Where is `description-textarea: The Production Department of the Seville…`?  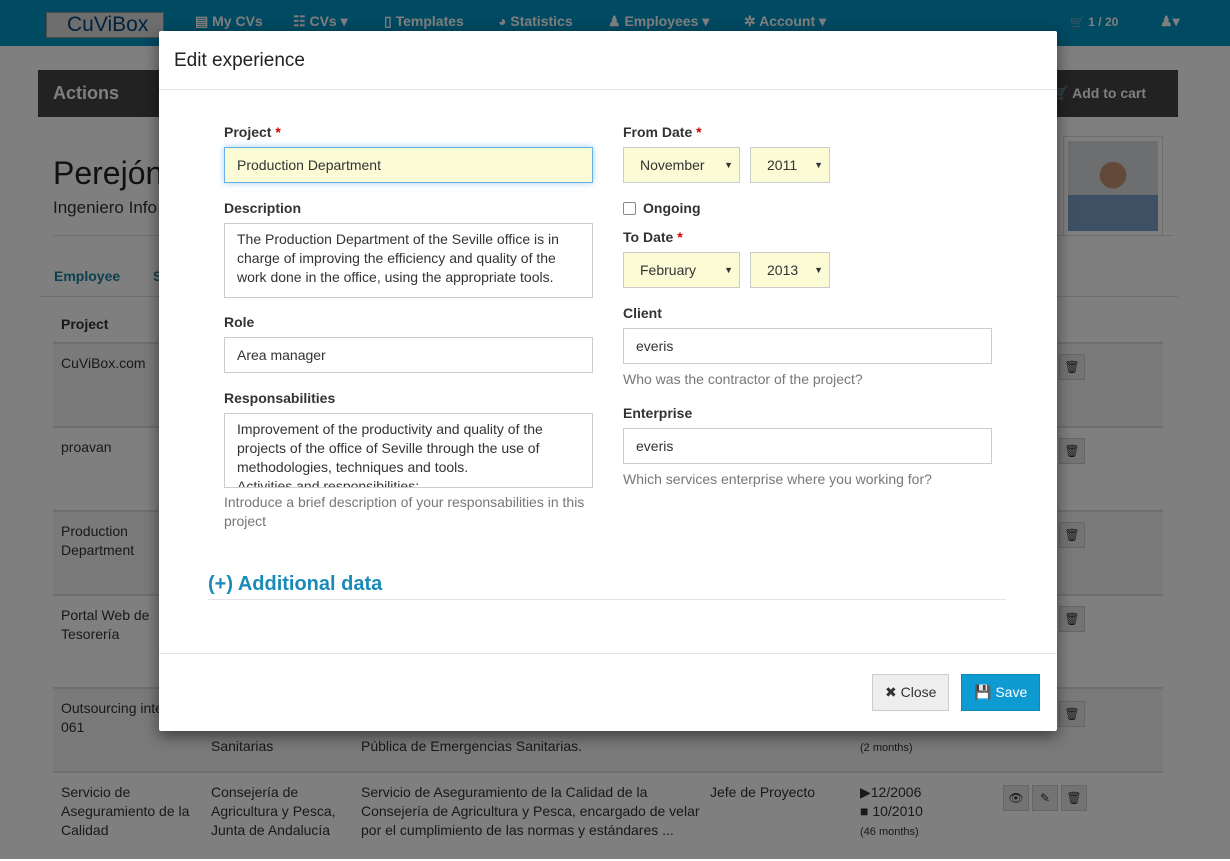 description-textarea: The Production Department of the Seville… is located at coordinates (408, 260).